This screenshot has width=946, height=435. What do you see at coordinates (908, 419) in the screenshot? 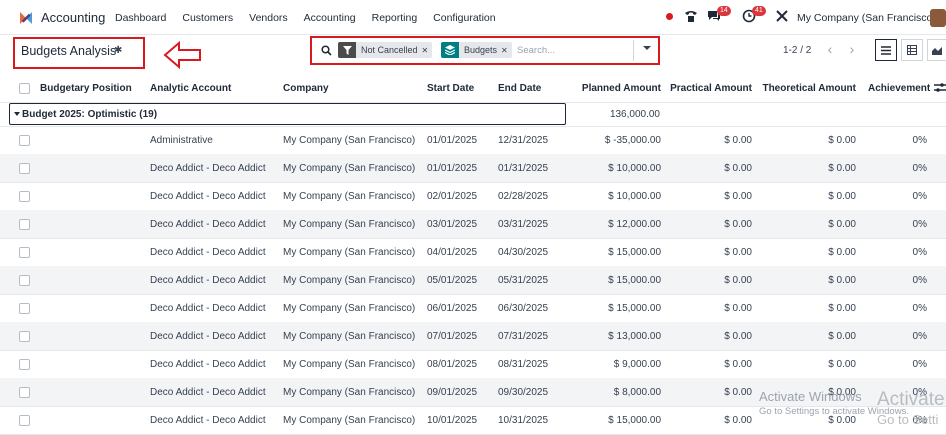
I see `watermark-subtitle-duplicate: Go to Setti` at bounding box center [908, 419].